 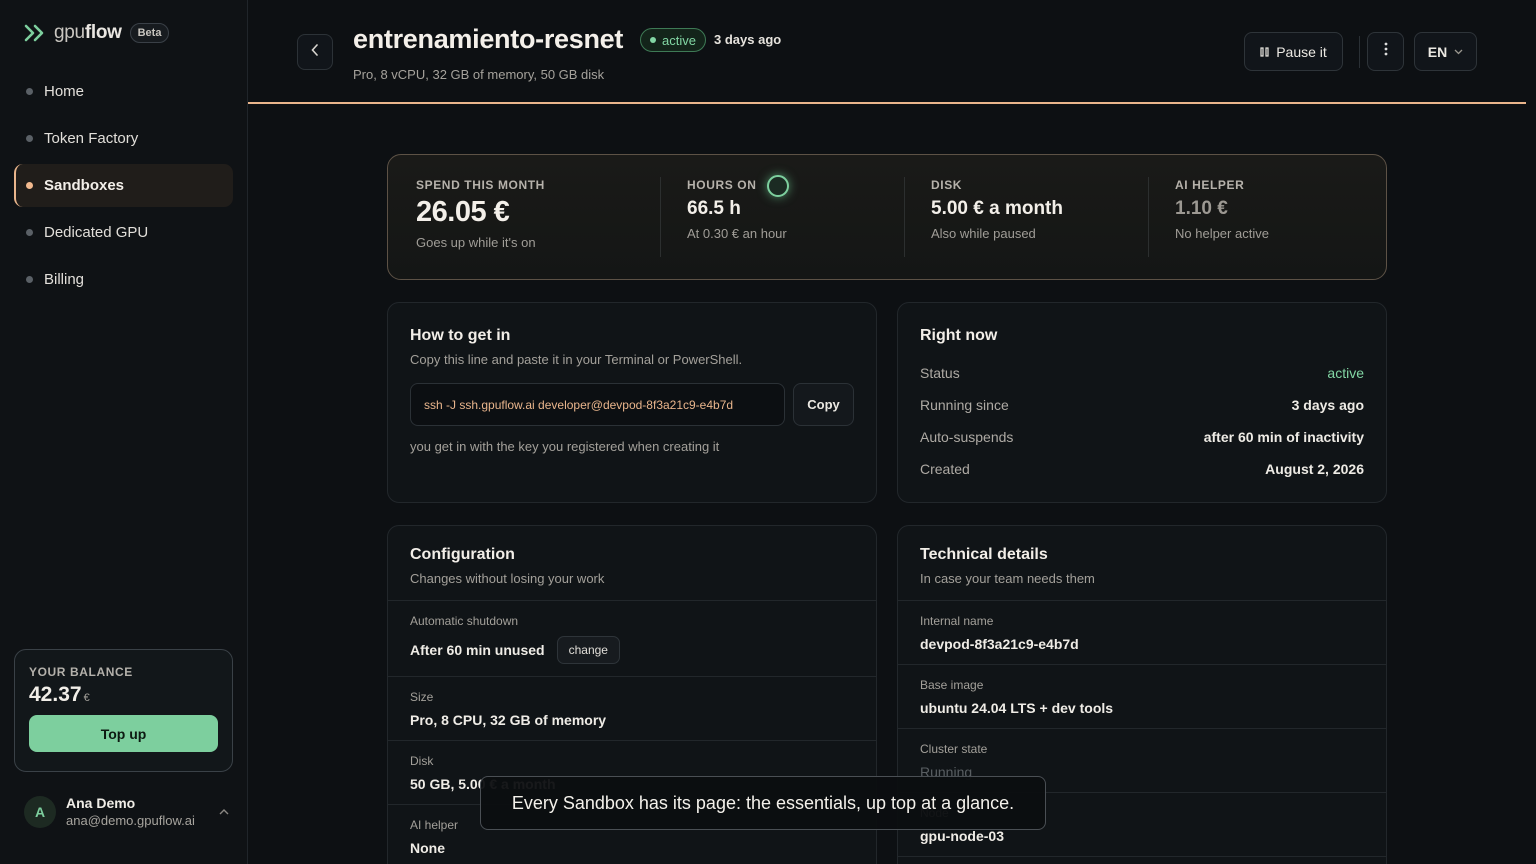 What do you see at coordinates (1264, 52) in the screenshot?
I see `pause-icon` at bounding box center [1264, 52].